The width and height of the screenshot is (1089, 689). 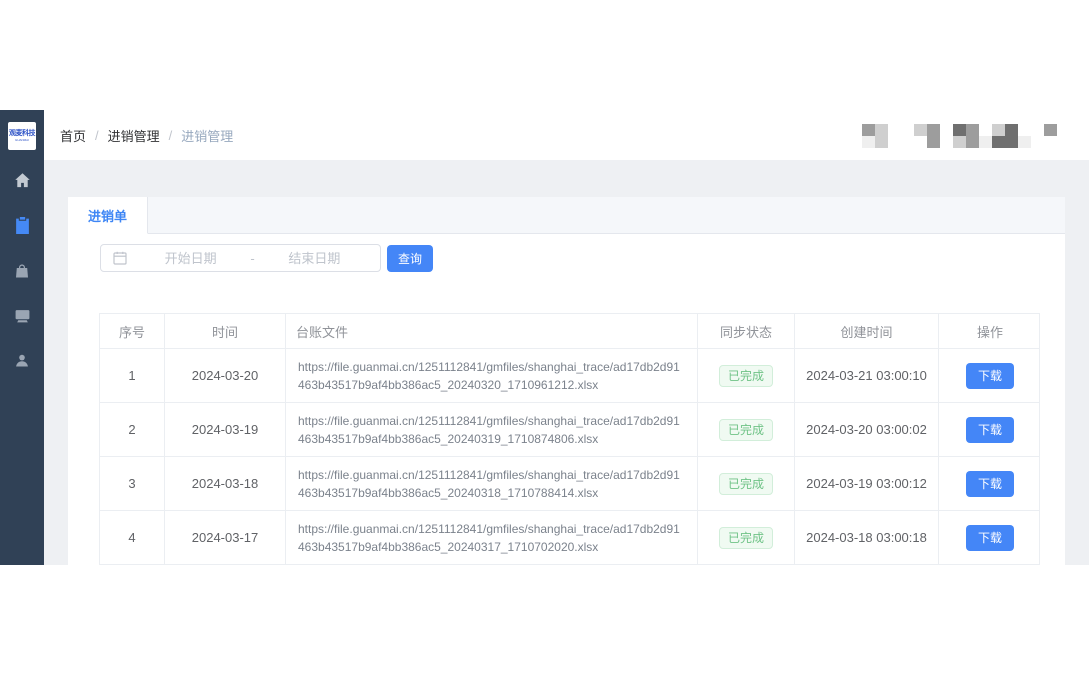 What do you see at coordinates (225, 429) in the screenshot?
I see `row-date: 2024-03-19` at bounding box center [225, 429].